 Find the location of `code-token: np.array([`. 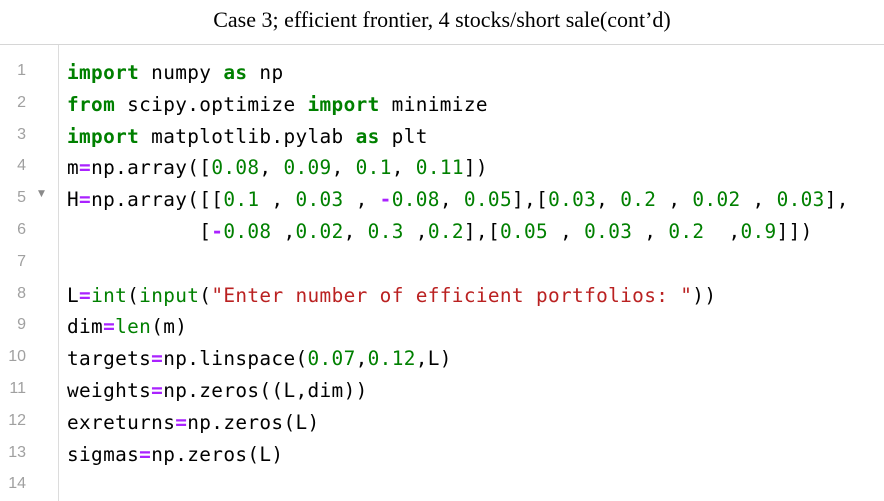

code-token: np.array([ is located at coordinates (151, 168).